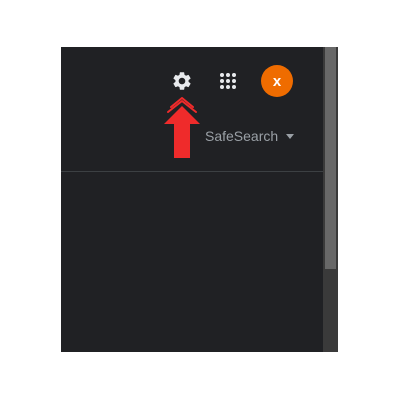  I want to click on account-avatar: x, so click(277, 81).